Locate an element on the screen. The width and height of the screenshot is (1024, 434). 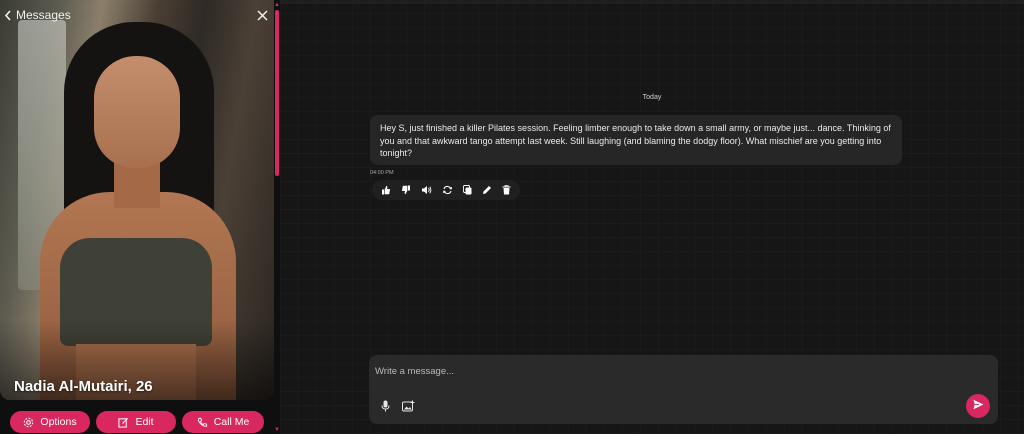
thumbs-up-icon is located at coordinates (386, 190).